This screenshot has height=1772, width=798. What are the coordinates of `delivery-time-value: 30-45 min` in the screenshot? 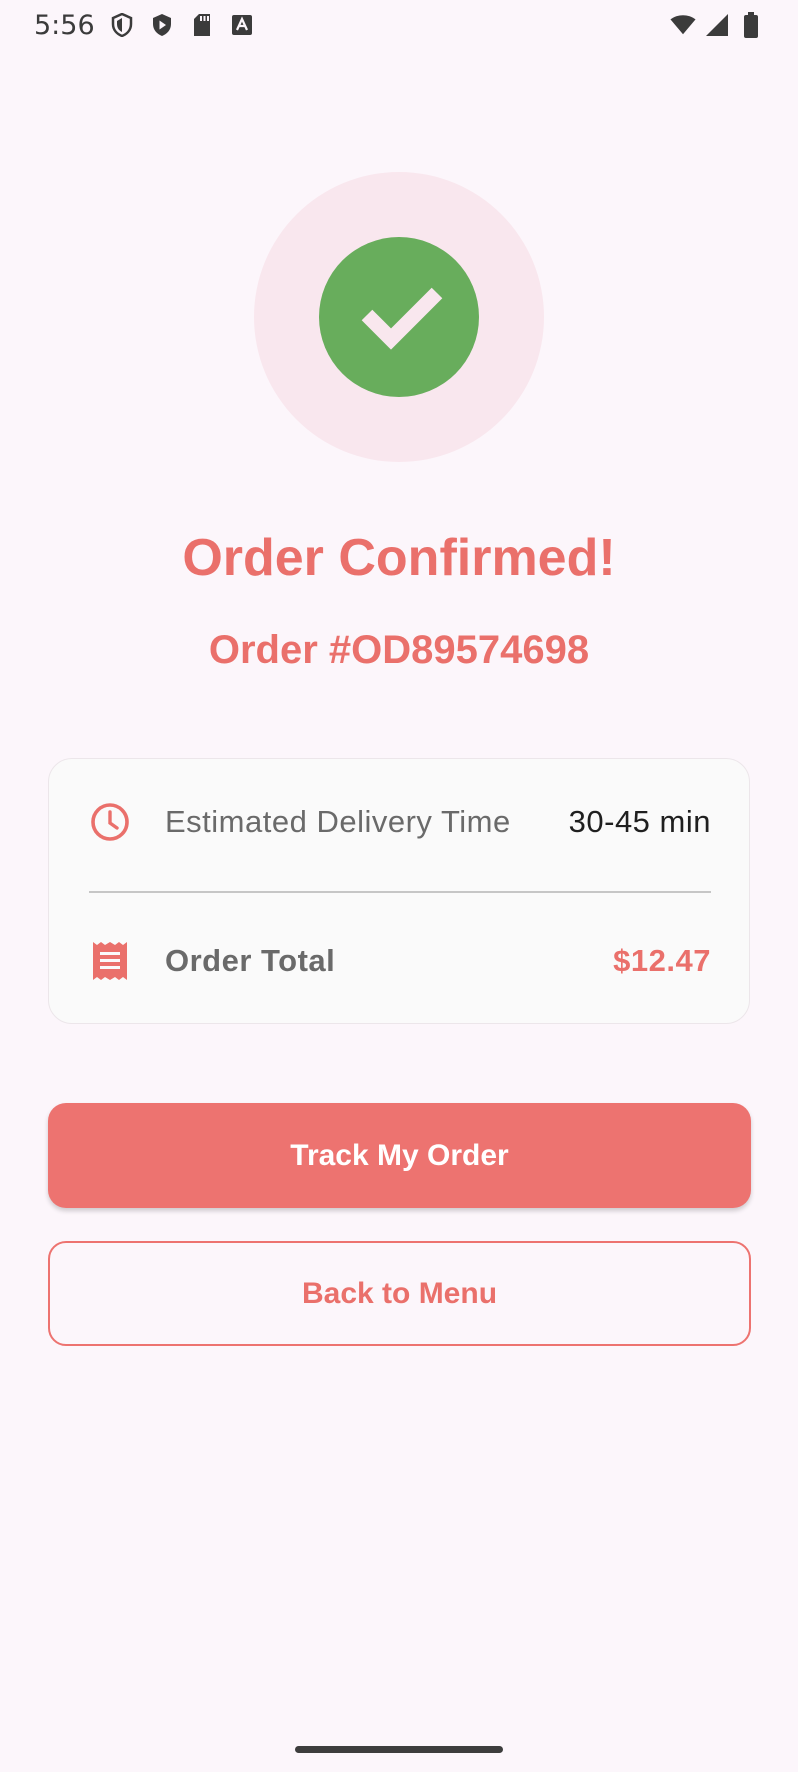 It's located at (639, 821).